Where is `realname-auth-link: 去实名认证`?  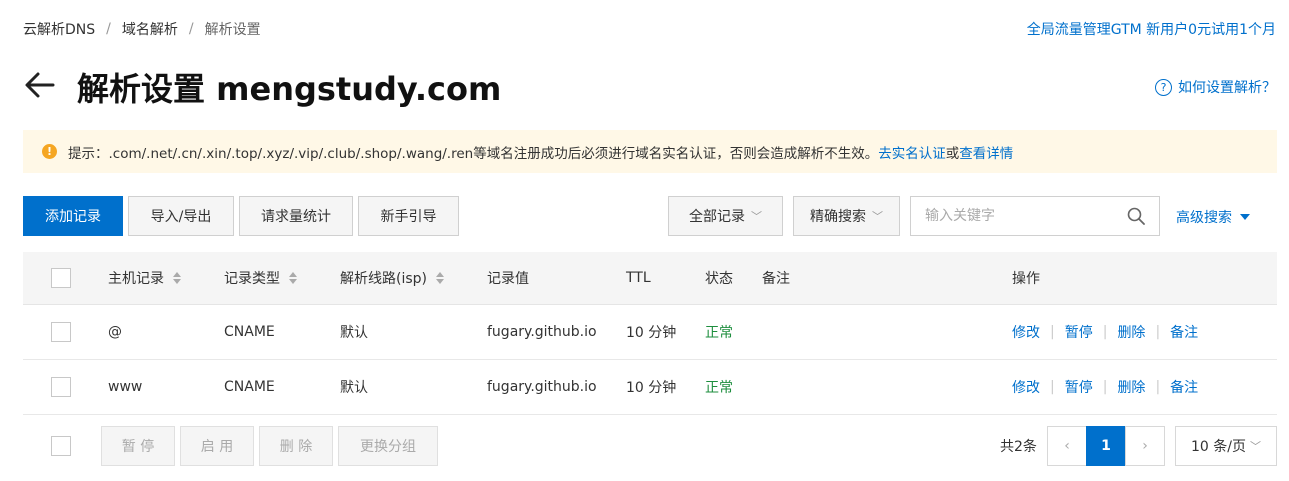
realname-auth-link: 去实名认证 is located at coordinates (912, 152).